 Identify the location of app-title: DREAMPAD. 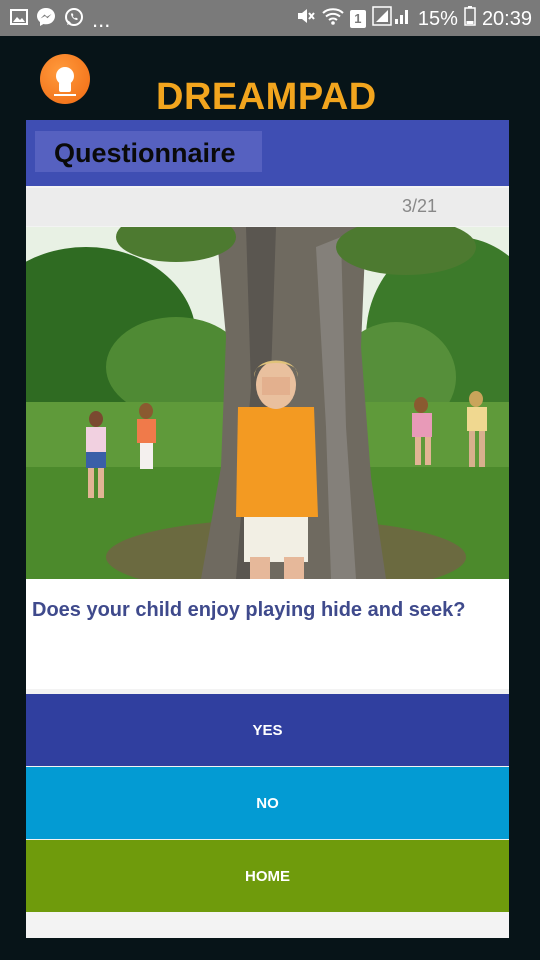
(266, 97).